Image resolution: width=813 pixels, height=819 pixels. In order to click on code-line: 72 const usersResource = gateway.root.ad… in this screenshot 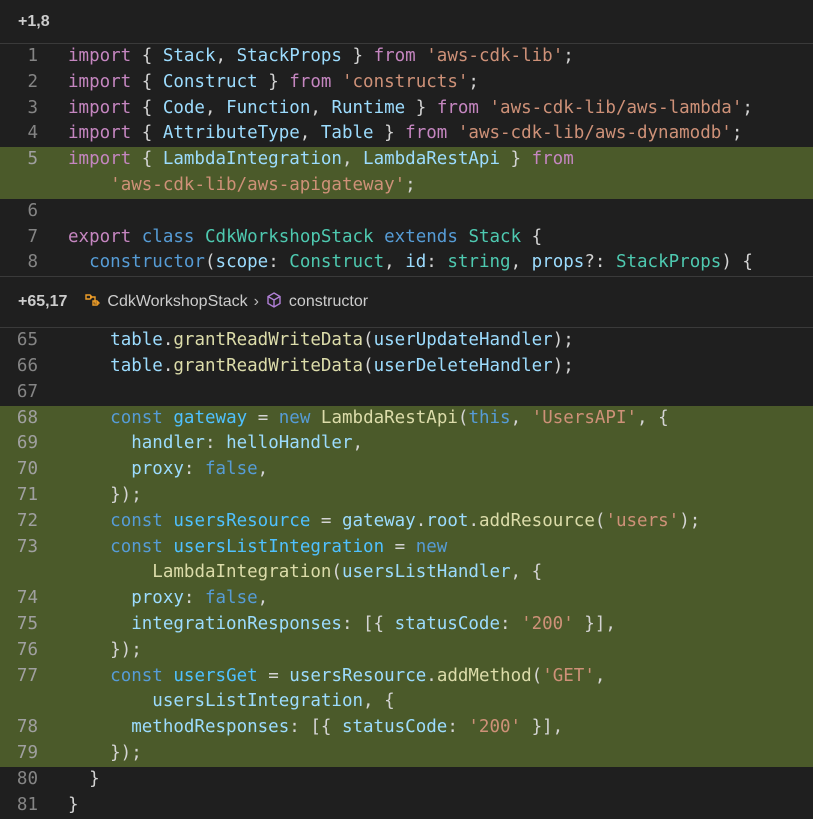, I will do `click(406, 521)`.